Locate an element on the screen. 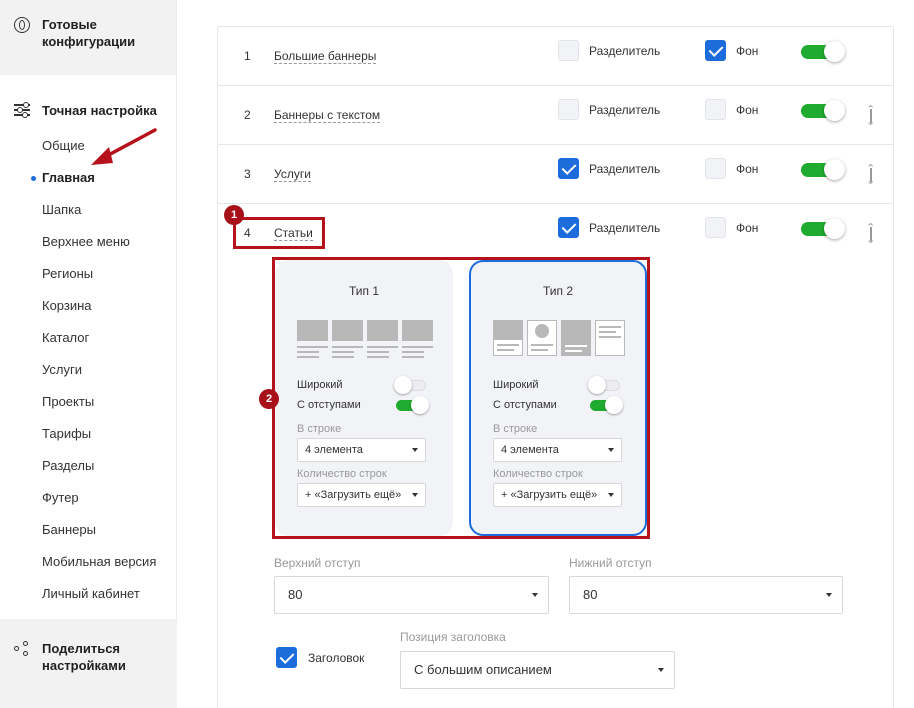 Image resolution: width=914 pixels, height=708 pixels. annotation-badge-1: 1 is located at coordinates (234, 215).